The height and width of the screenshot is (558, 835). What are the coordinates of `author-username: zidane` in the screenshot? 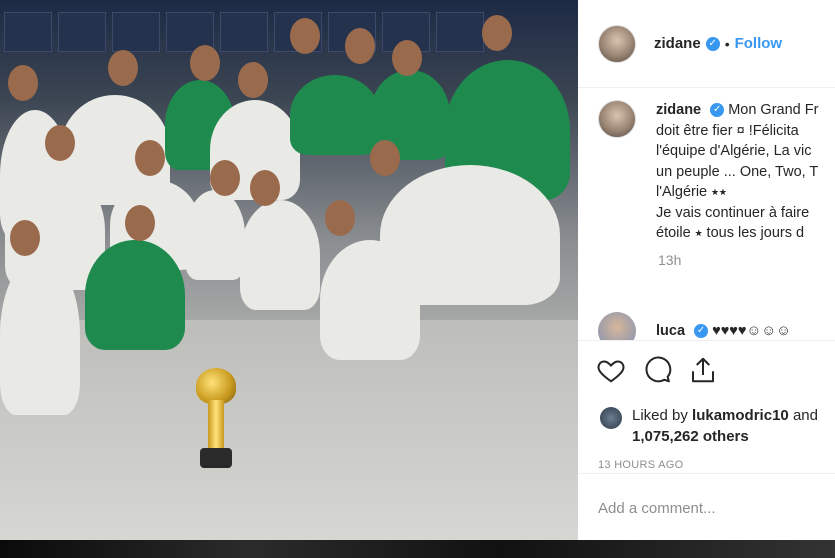 It's located at (677, 43).